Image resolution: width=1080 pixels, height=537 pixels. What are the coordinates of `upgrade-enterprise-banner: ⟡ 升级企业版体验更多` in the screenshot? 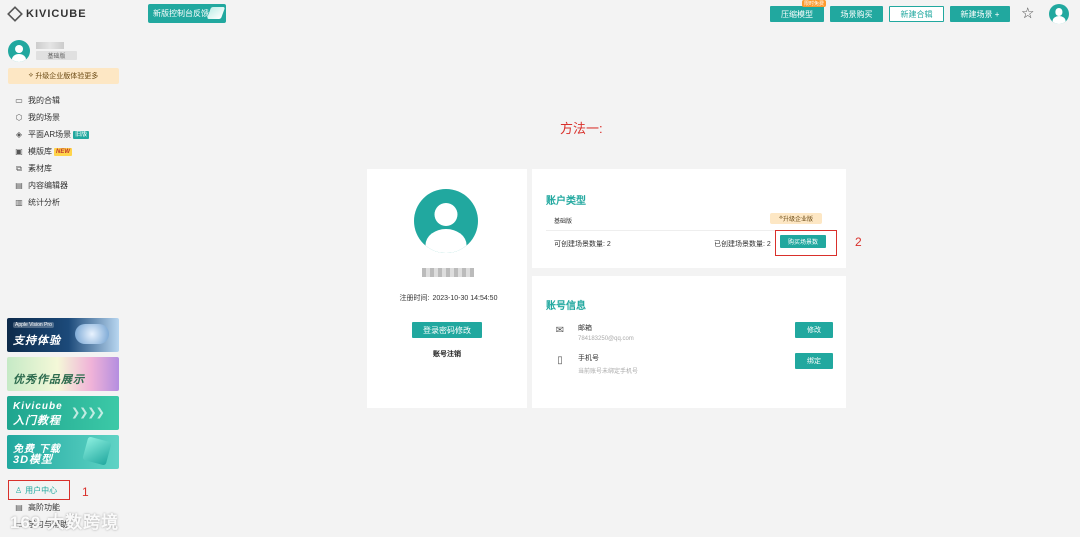 It's located at (63, 76).